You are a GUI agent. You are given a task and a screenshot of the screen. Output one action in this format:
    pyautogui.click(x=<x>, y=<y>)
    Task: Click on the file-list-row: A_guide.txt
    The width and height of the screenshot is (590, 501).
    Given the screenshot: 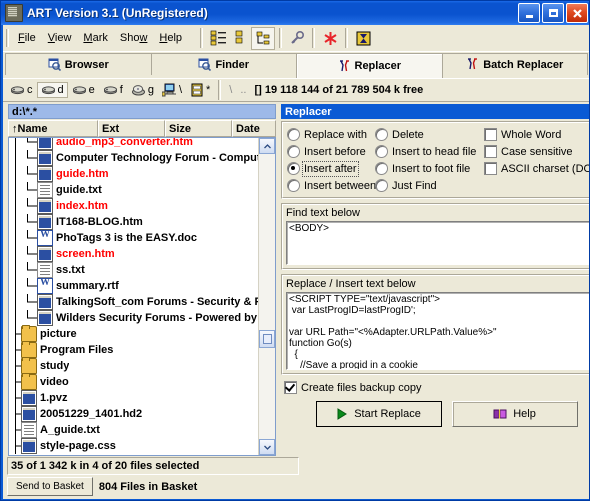 What is the action you would take?
    pyautogui.click(x=134, y=430)
    